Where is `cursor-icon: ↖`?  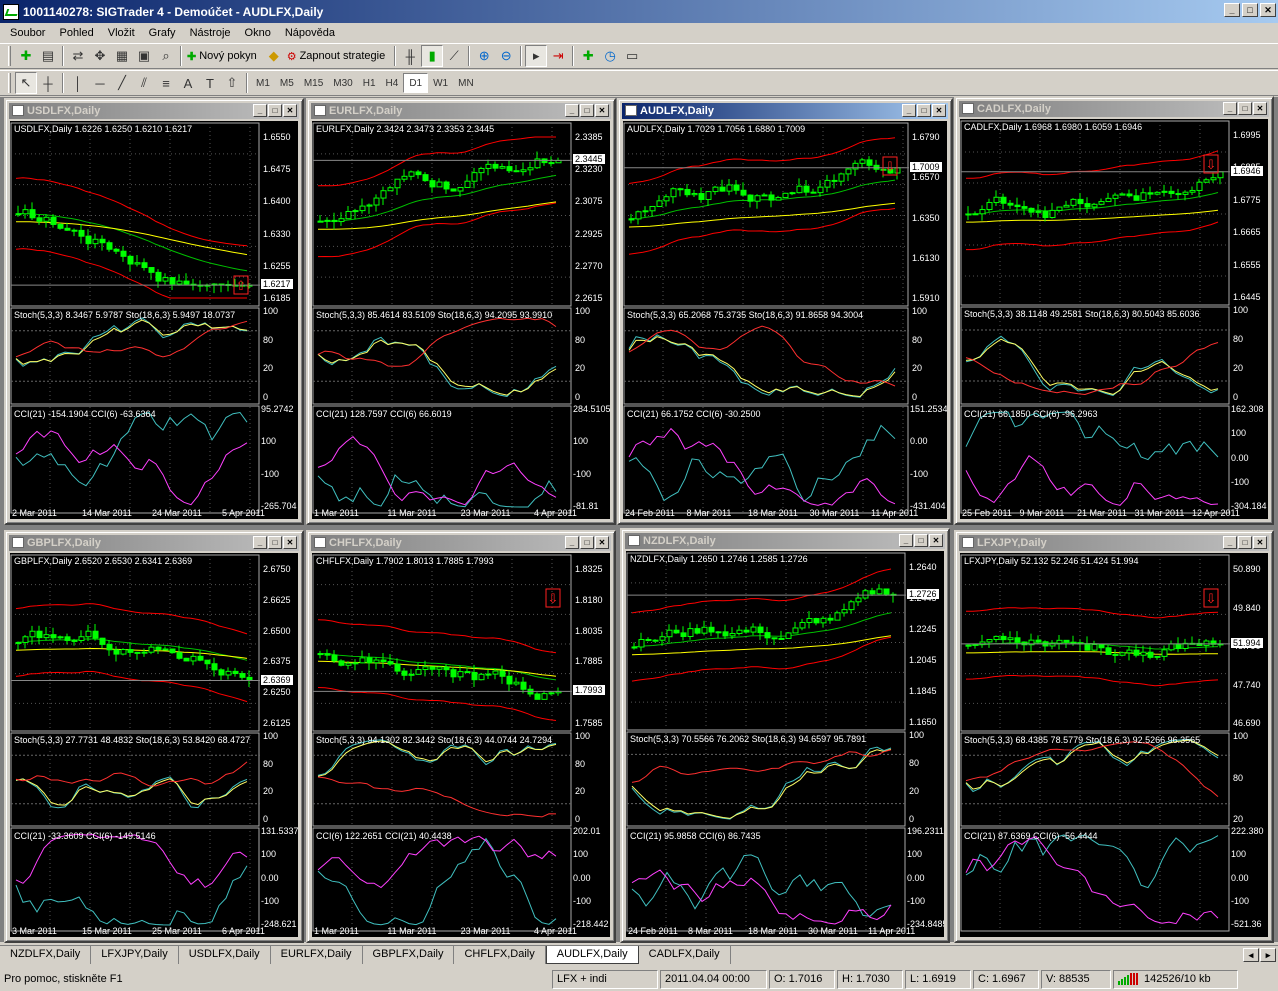 cursor-icon: ↖ is located at coordinates (26, 83).